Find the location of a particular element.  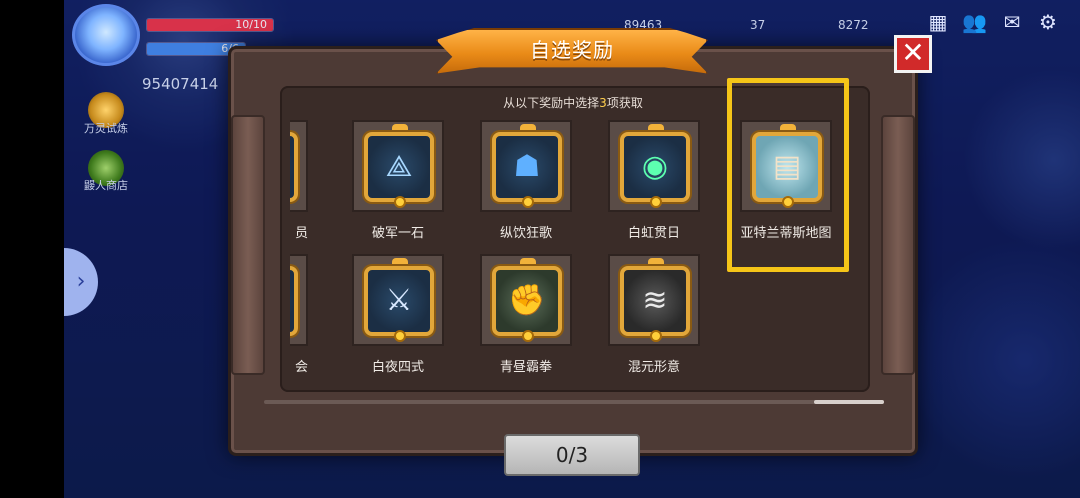

friends-icon: 👥 is located at coordinates (974, 22).